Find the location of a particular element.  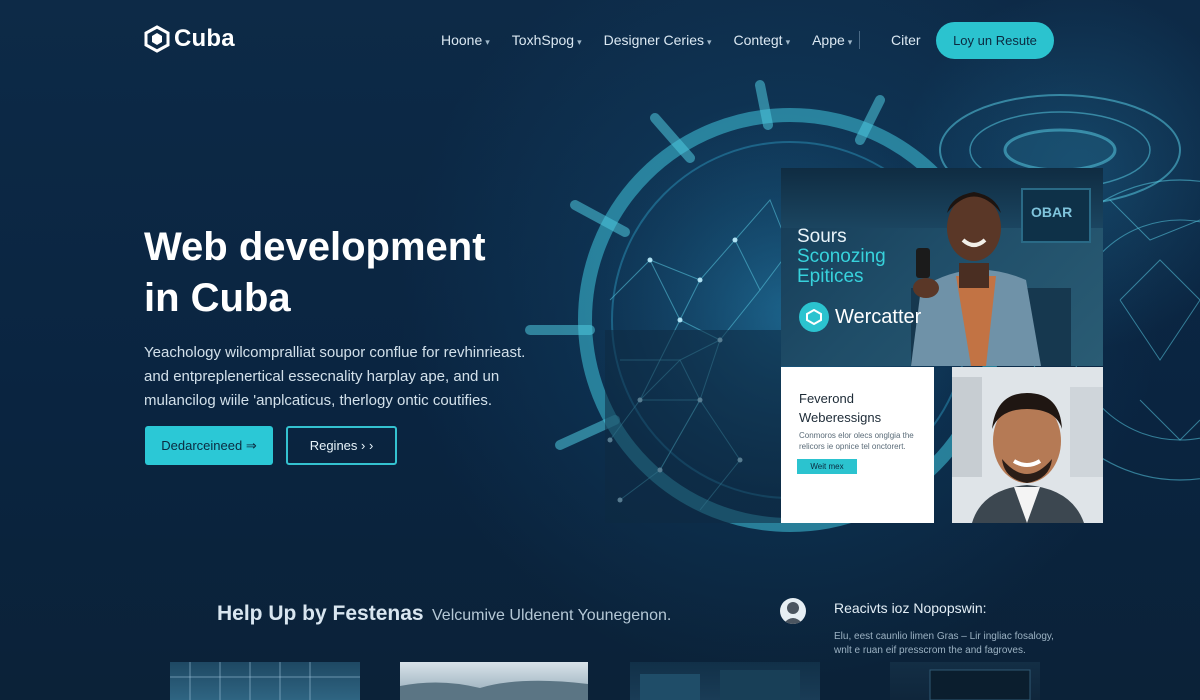

nav-item-contact: Contegt ▾ is located at coordinates (762, 40).